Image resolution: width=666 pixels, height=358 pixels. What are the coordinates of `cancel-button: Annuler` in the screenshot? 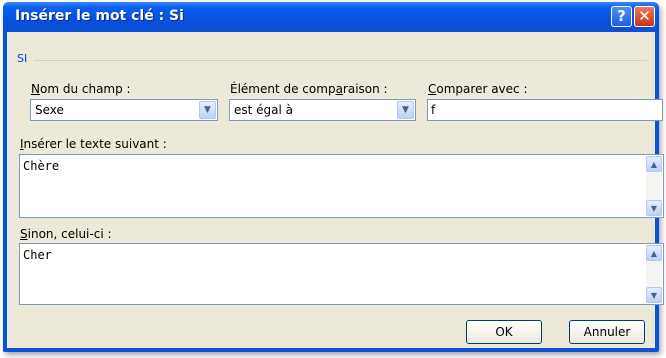 It's located at (607, 332).